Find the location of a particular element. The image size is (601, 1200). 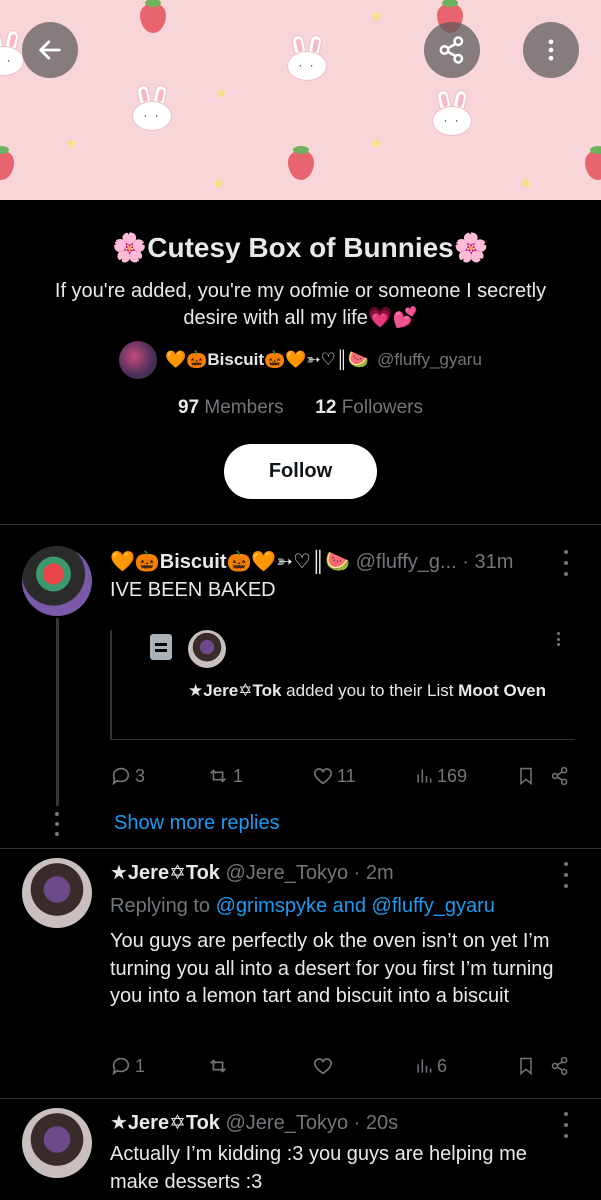

replying-to-prefix: Replying to is located at coordinates (163, 906).